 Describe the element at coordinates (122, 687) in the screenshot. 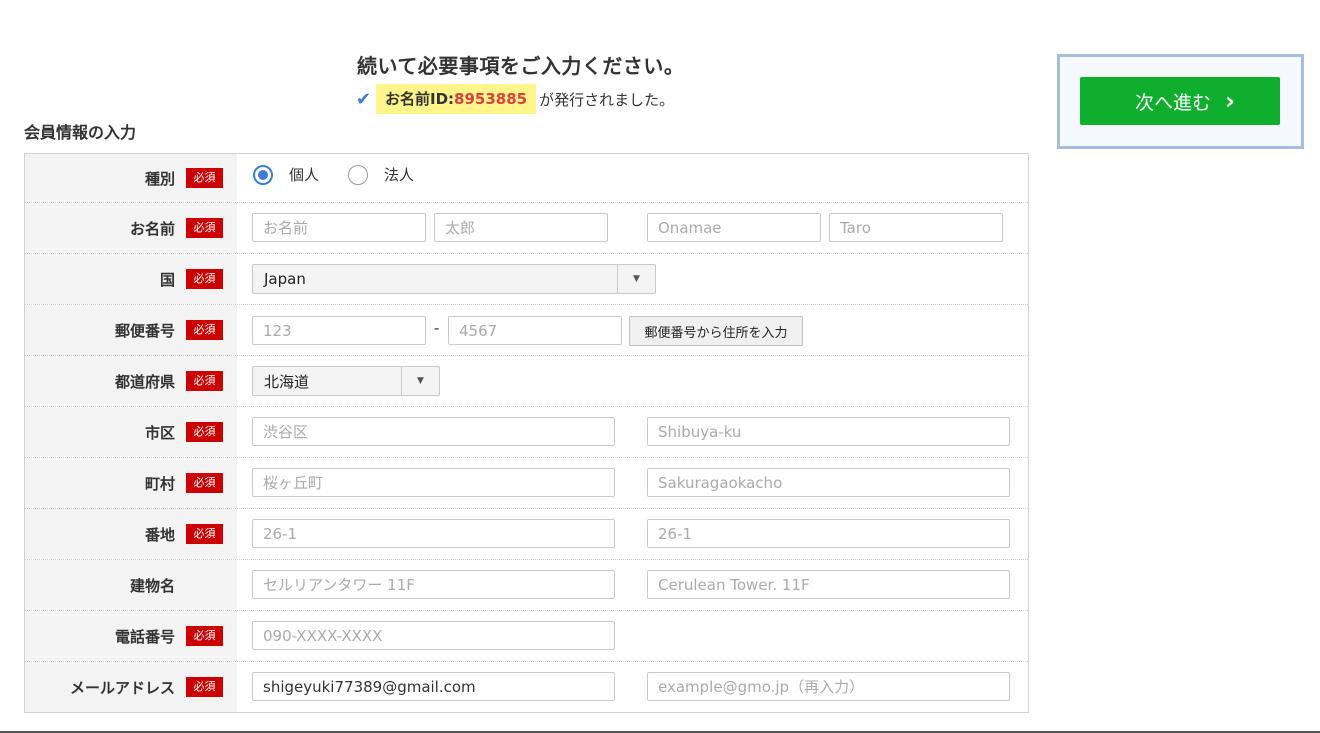

I see `email-label: メールアドレス` at that location.